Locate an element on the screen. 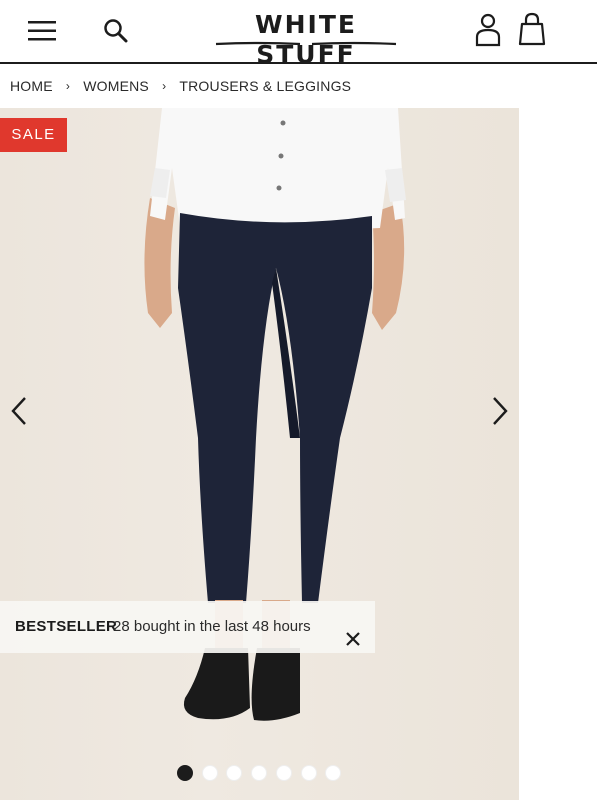  brand-logo: WHITE STUFF is located at coordinates (306, 39).